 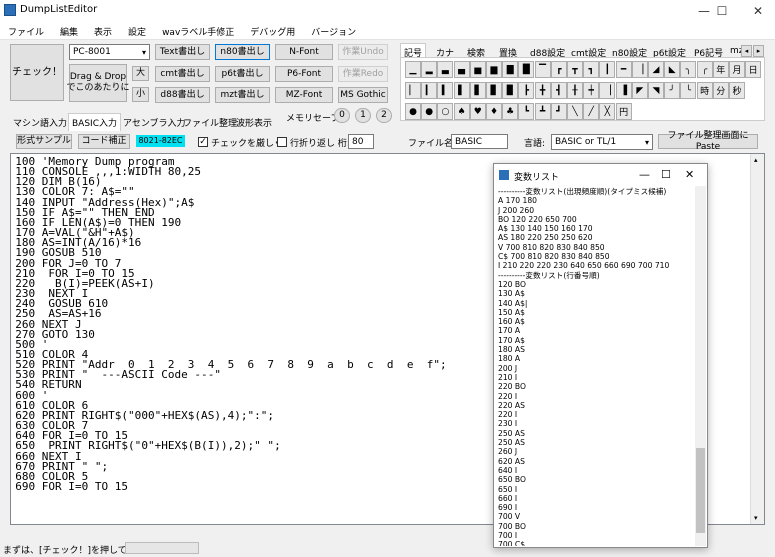 I want to click on symbol-key: ▏, so click(x=413, y=90).